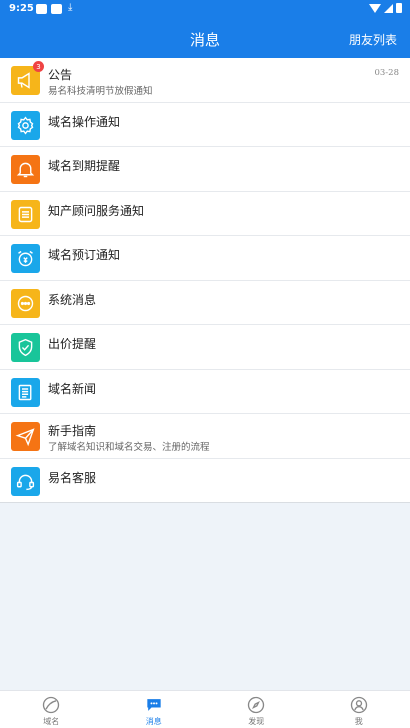 The image size is (410, 728). I want to click on nav-label: 我, so click(358, 721).